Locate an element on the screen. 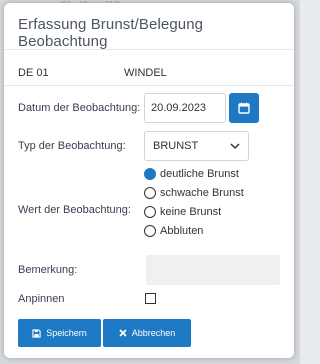  radio-option-schwache-brunst: schwache Brunst is located at coordinates (194, 193).